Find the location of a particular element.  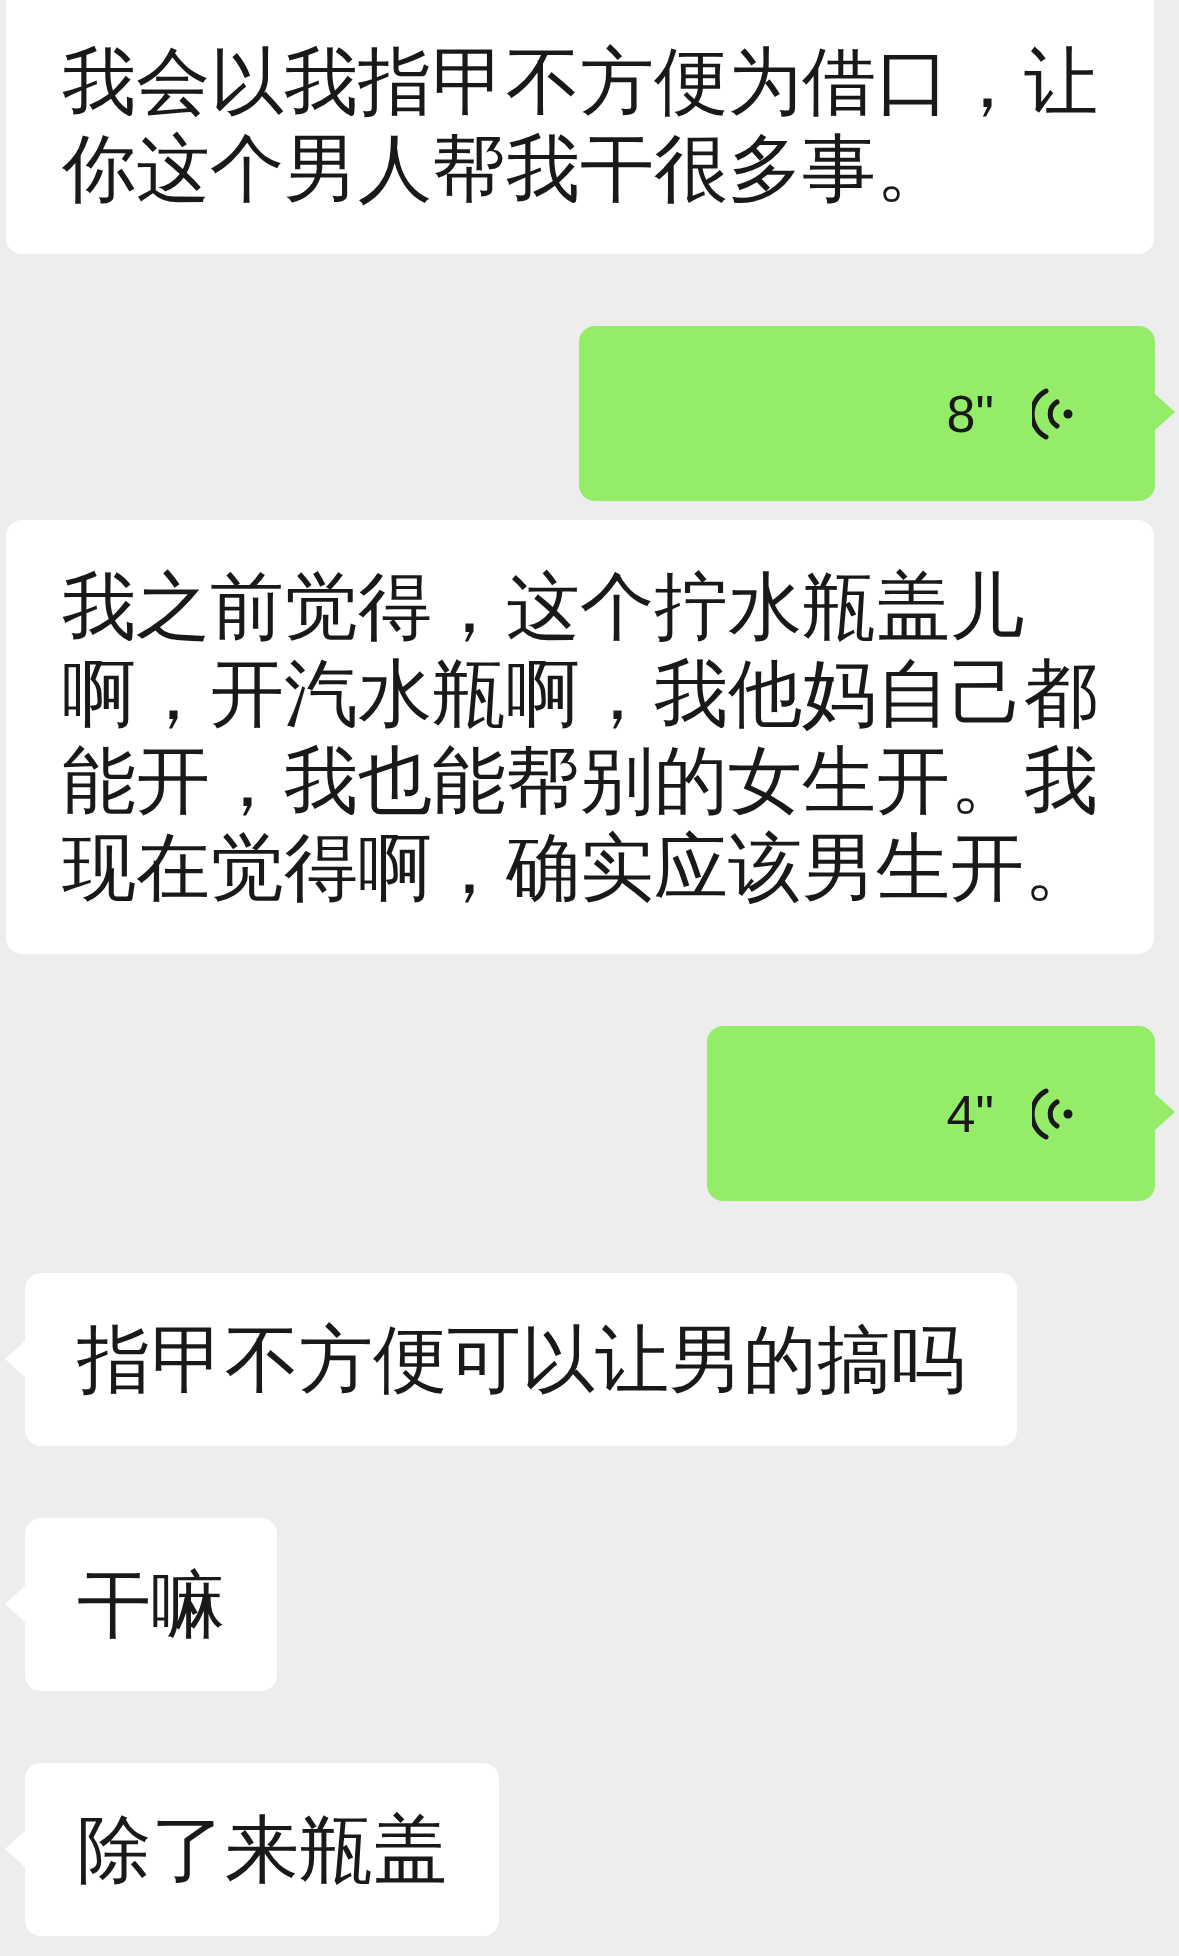

voice-message: 8" is located at coordinates (867, 413).